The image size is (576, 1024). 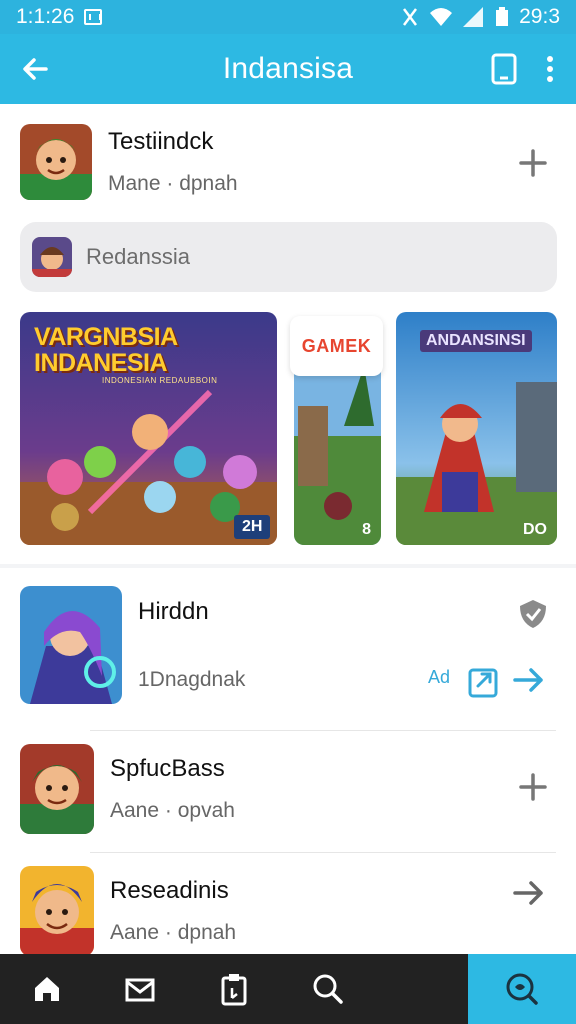 I want to click on more-button, so click(x=550, y=69).